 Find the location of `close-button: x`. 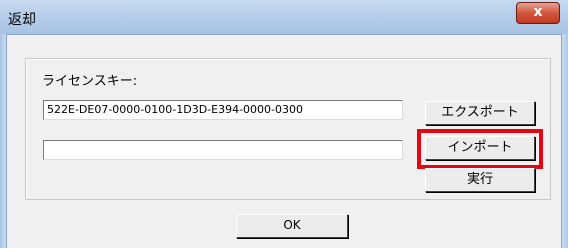

close-button: x is located at coordinates (538, 13).